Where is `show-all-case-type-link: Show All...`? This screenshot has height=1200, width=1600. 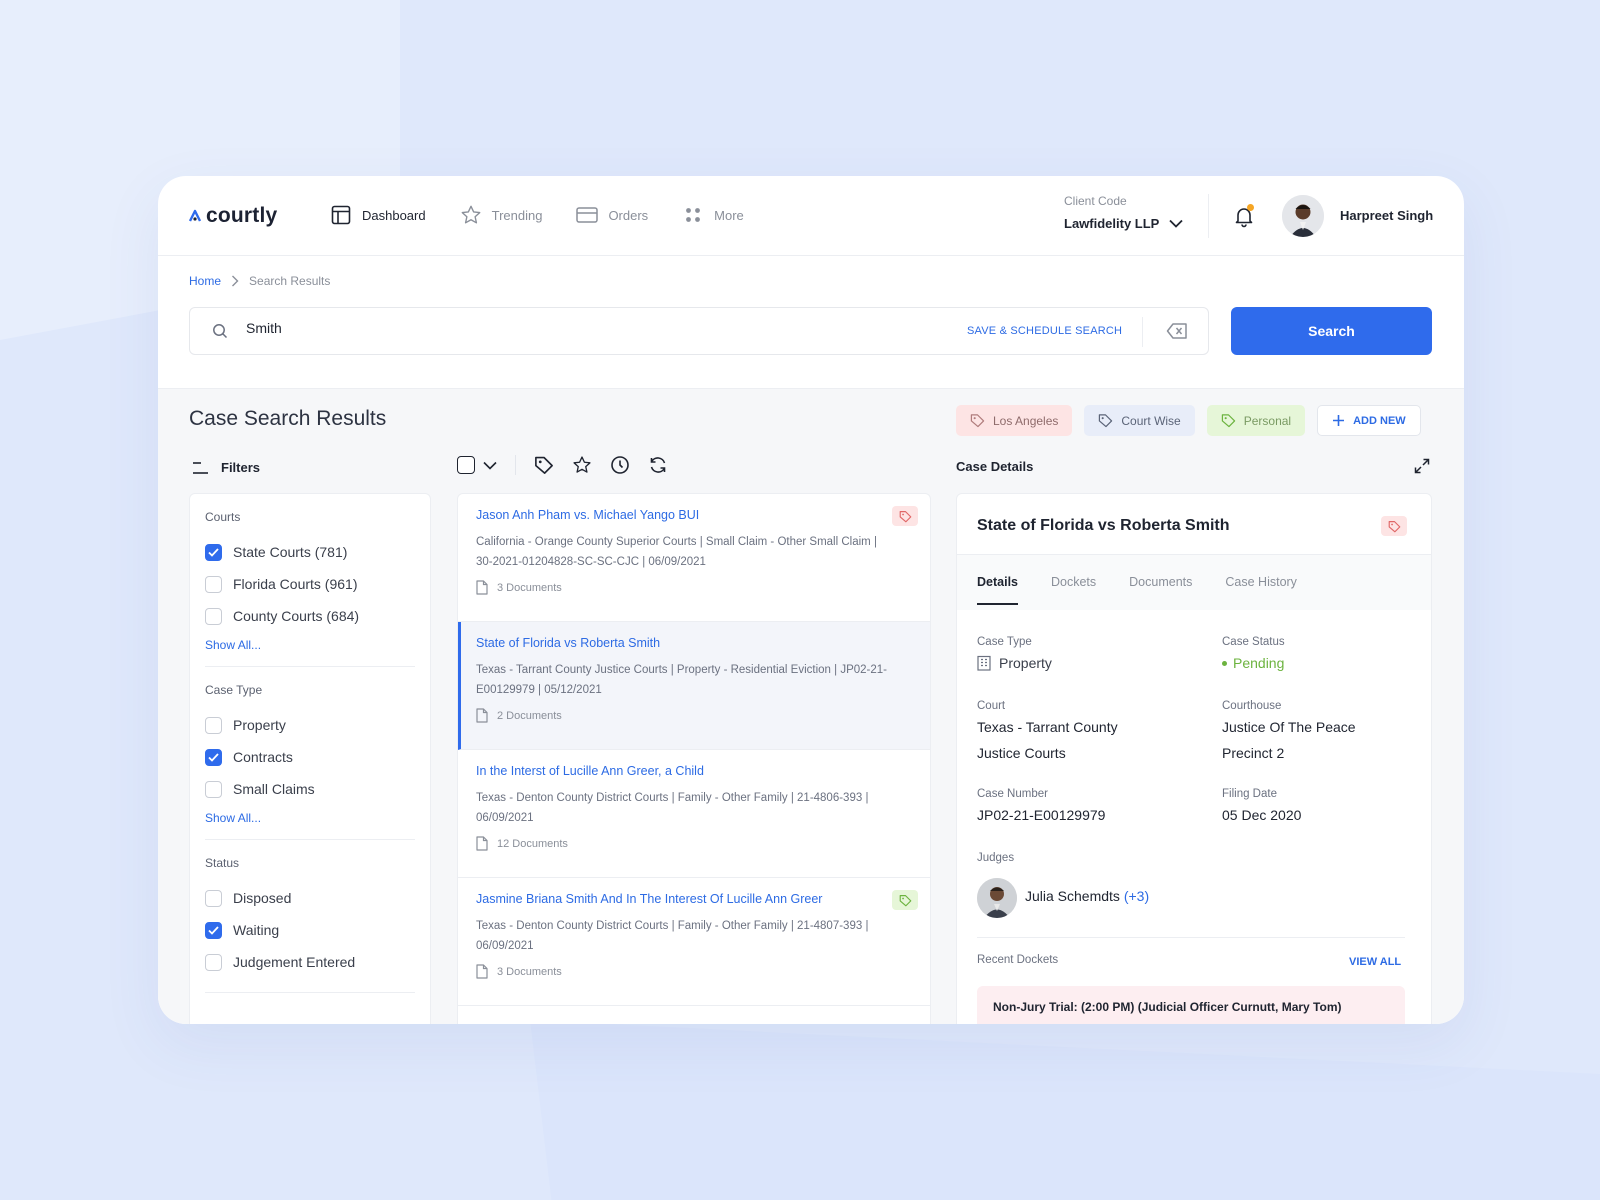 show-all-case-type-link: Show All... is located at coordinates (233, 818).